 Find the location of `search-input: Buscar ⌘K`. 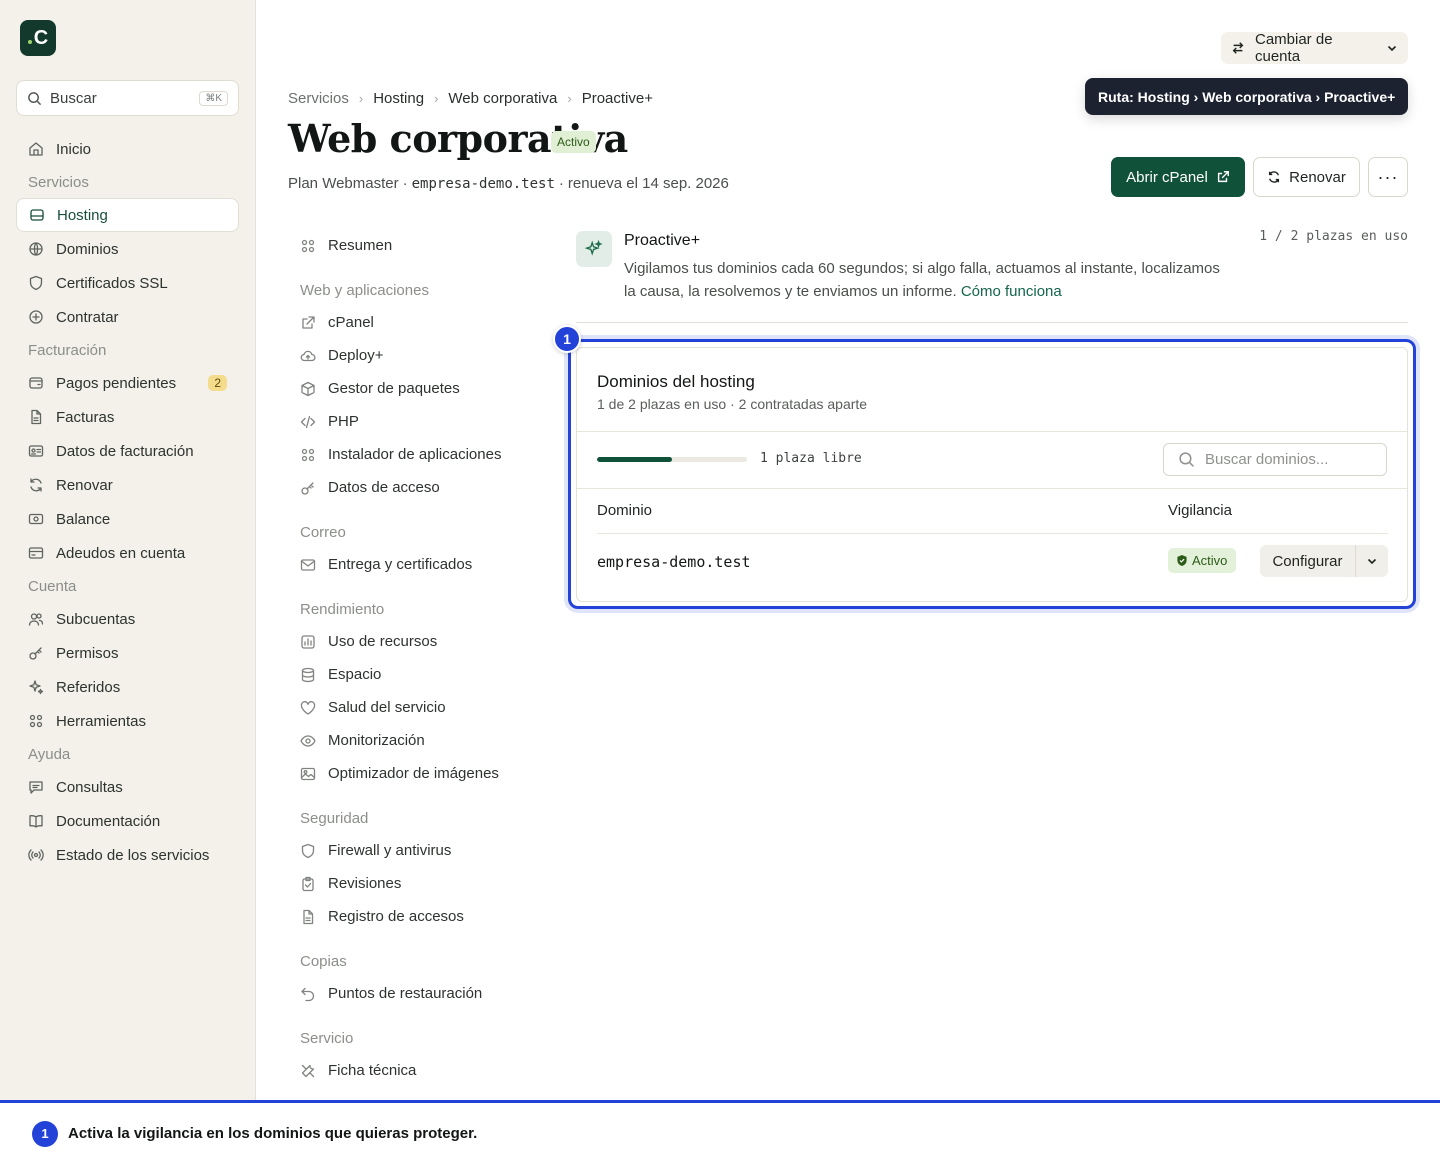

search-input: Buscar ⌘K is located at coordinates (127, 98).